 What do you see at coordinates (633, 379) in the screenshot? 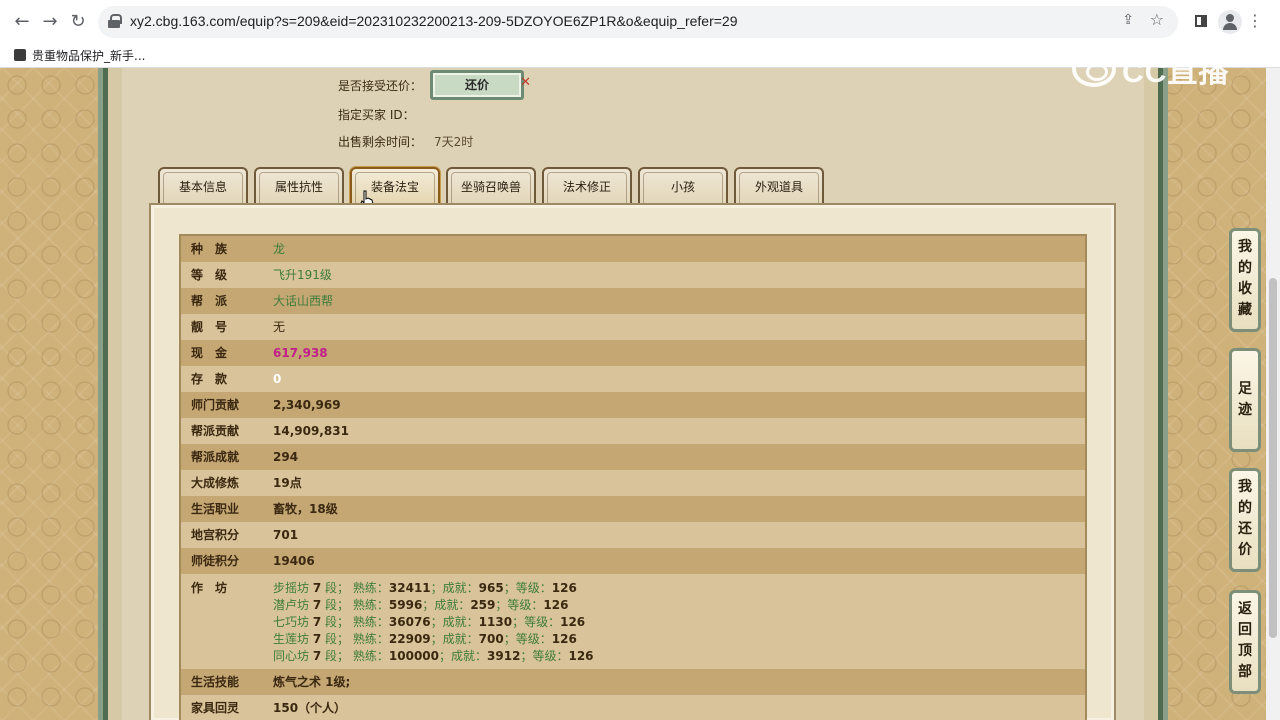
I see `table-row-deposit: 存 款 0` at bounding box center [633, 379].